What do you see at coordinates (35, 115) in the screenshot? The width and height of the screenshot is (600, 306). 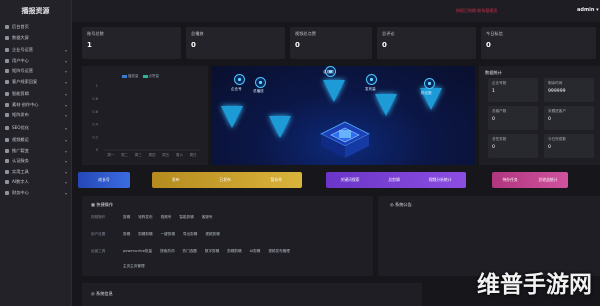 I see `sidebar-item: 矩阵发布 ▾` at bounding box center [35, 115].